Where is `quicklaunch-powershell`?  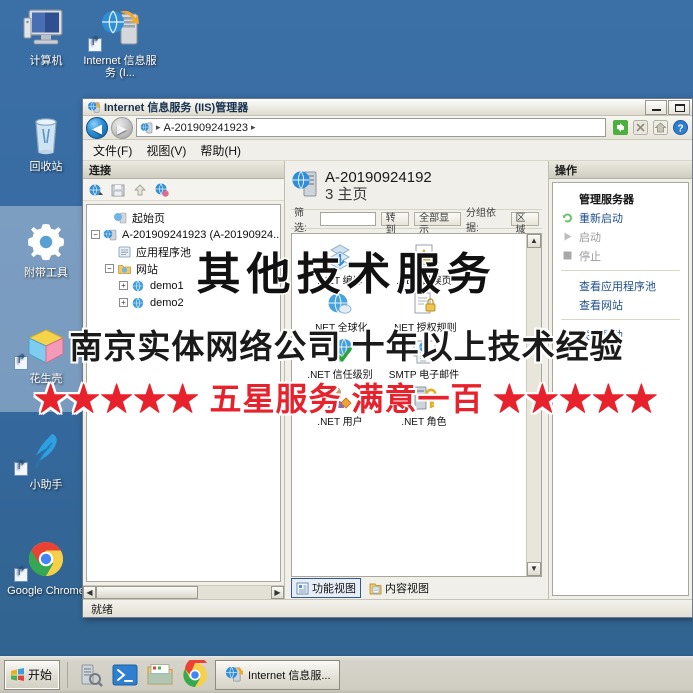 quicklaunch-powershell is located at coordinates (125, 675).